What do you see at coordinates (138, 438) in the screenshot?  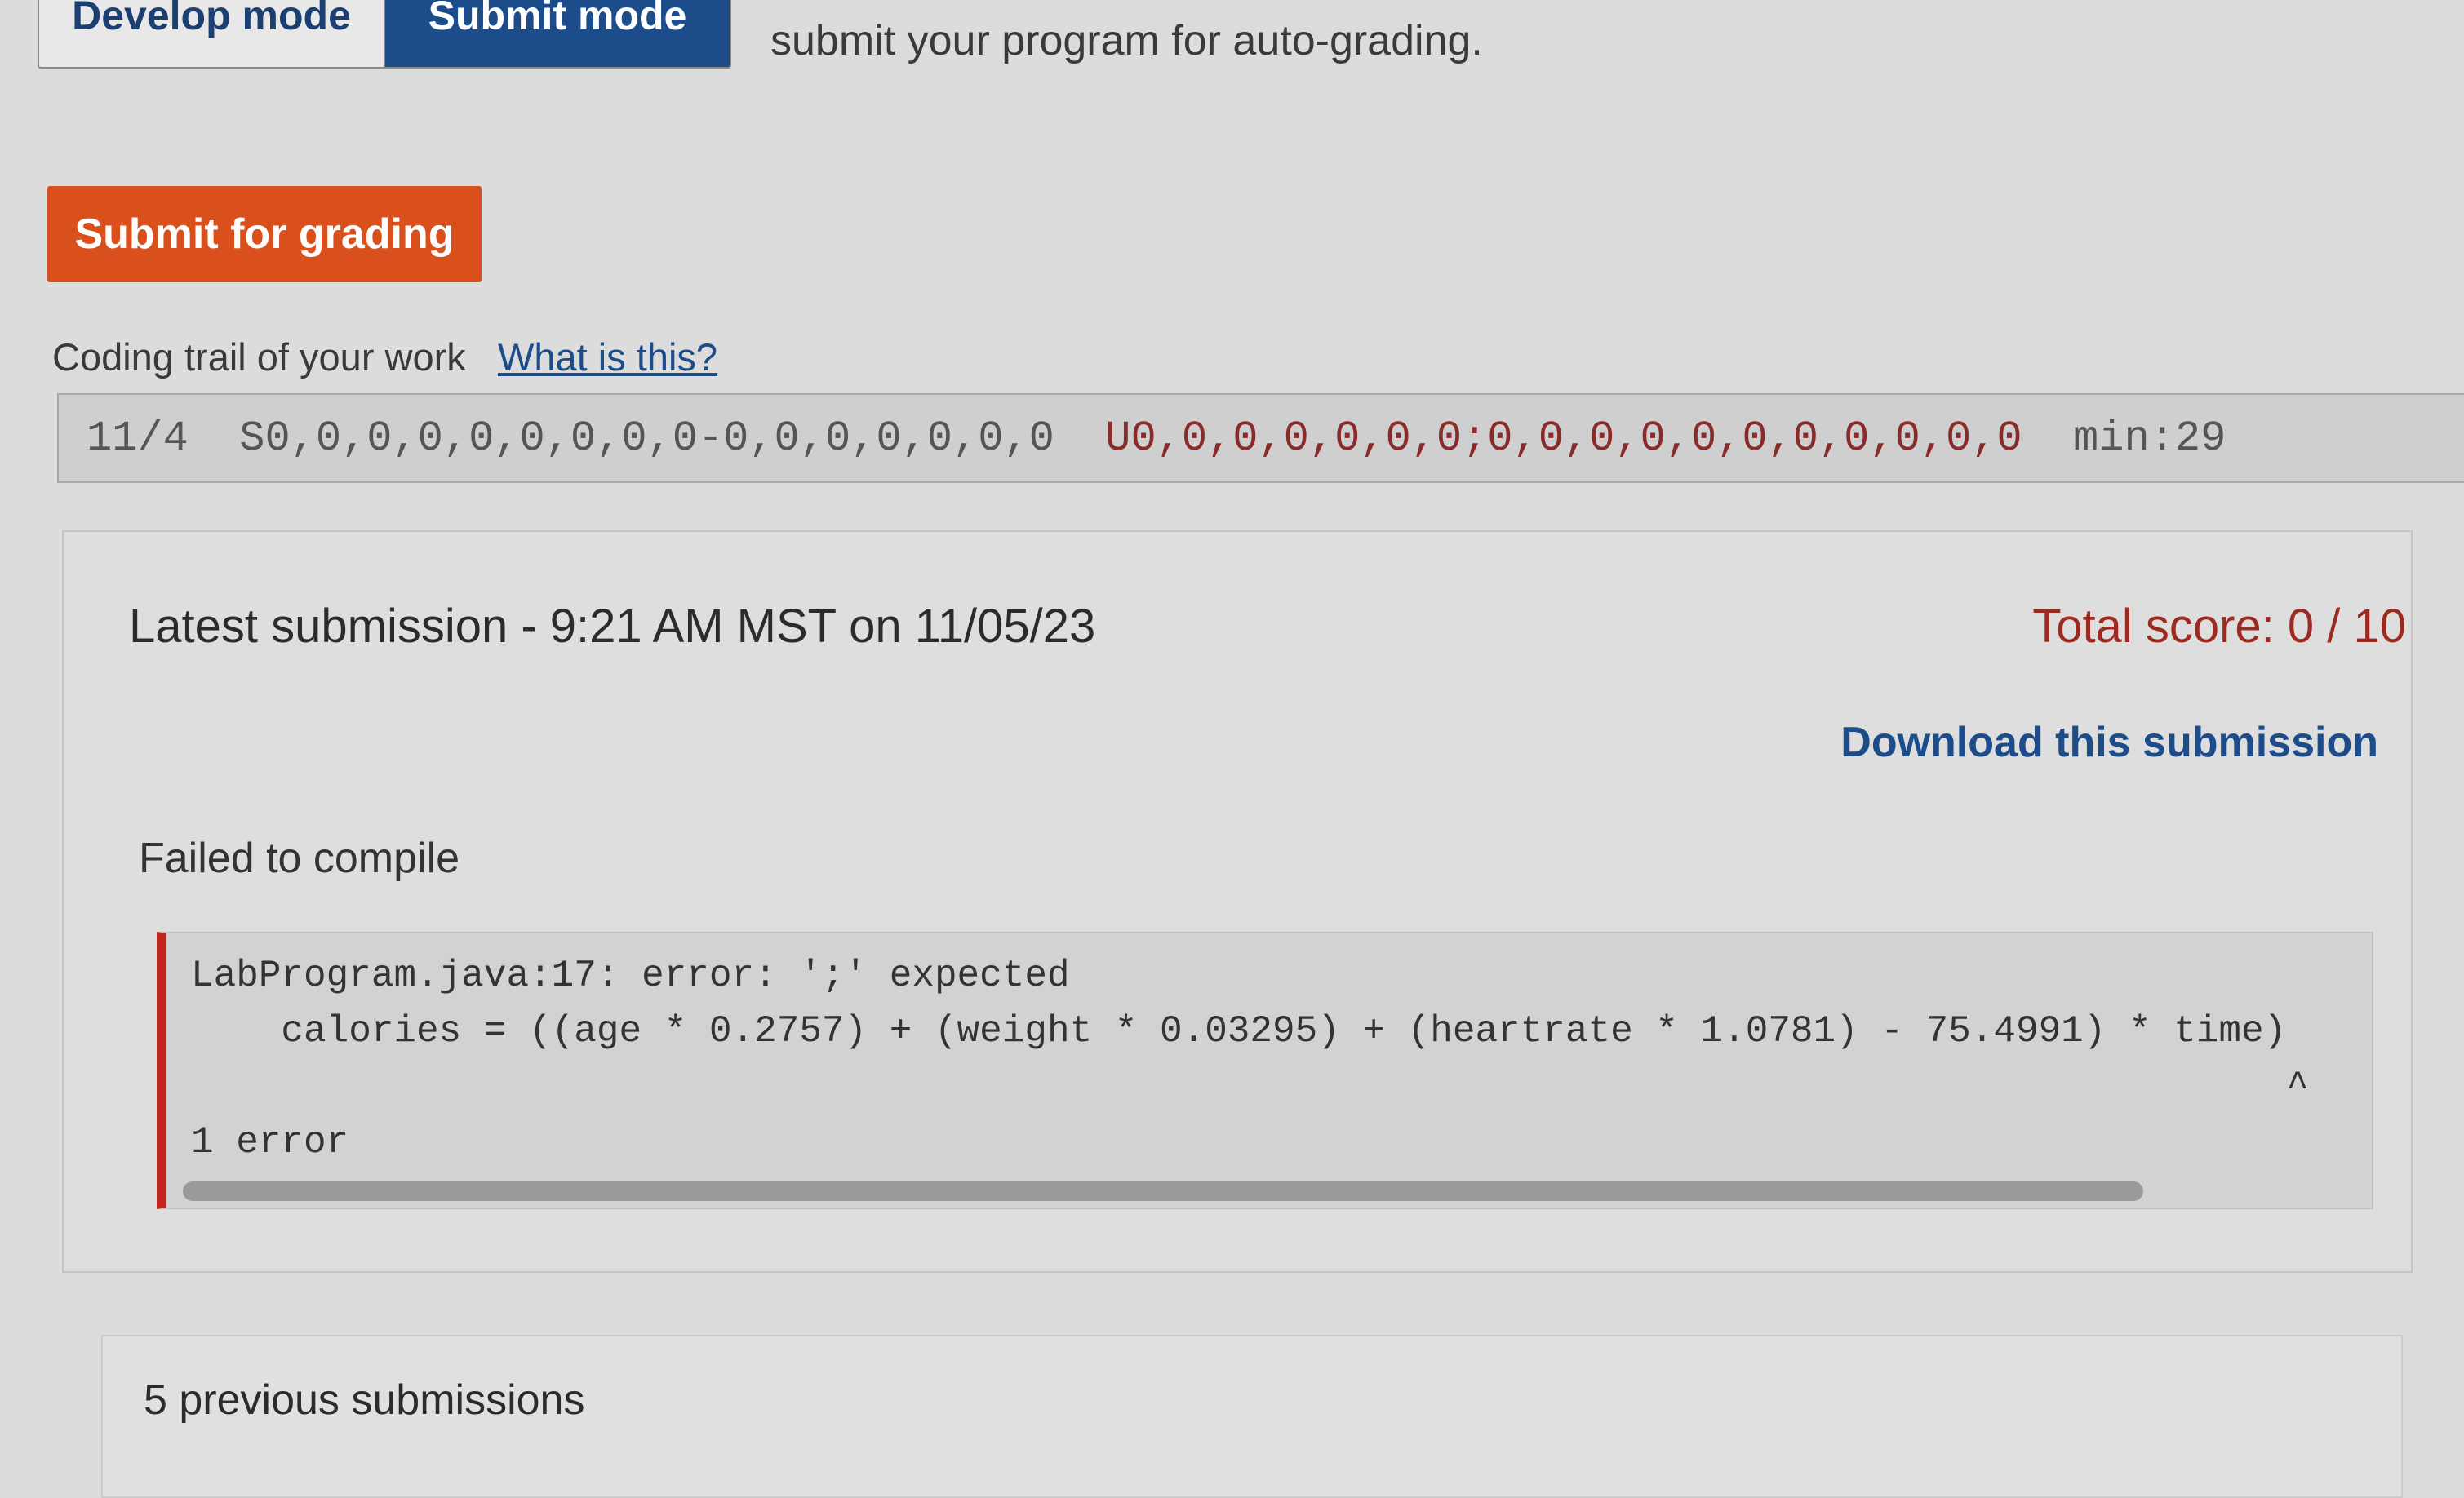 I see `trail-date: 11/4` at bounding box center [138, 438].